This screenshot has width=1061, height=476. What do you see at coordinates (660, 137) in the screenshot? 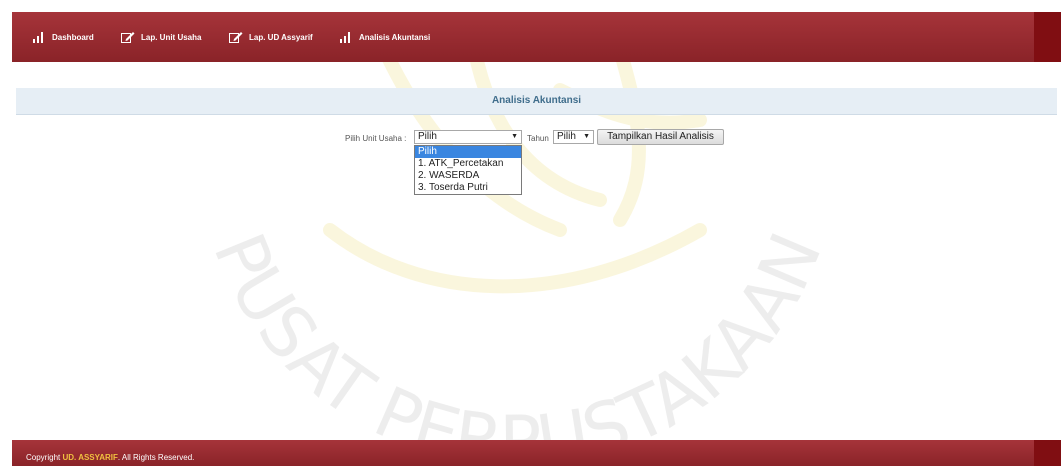
I see `show-analysis-button: Tampilkan Hasil Analisis` at bounding box center [660, 137].